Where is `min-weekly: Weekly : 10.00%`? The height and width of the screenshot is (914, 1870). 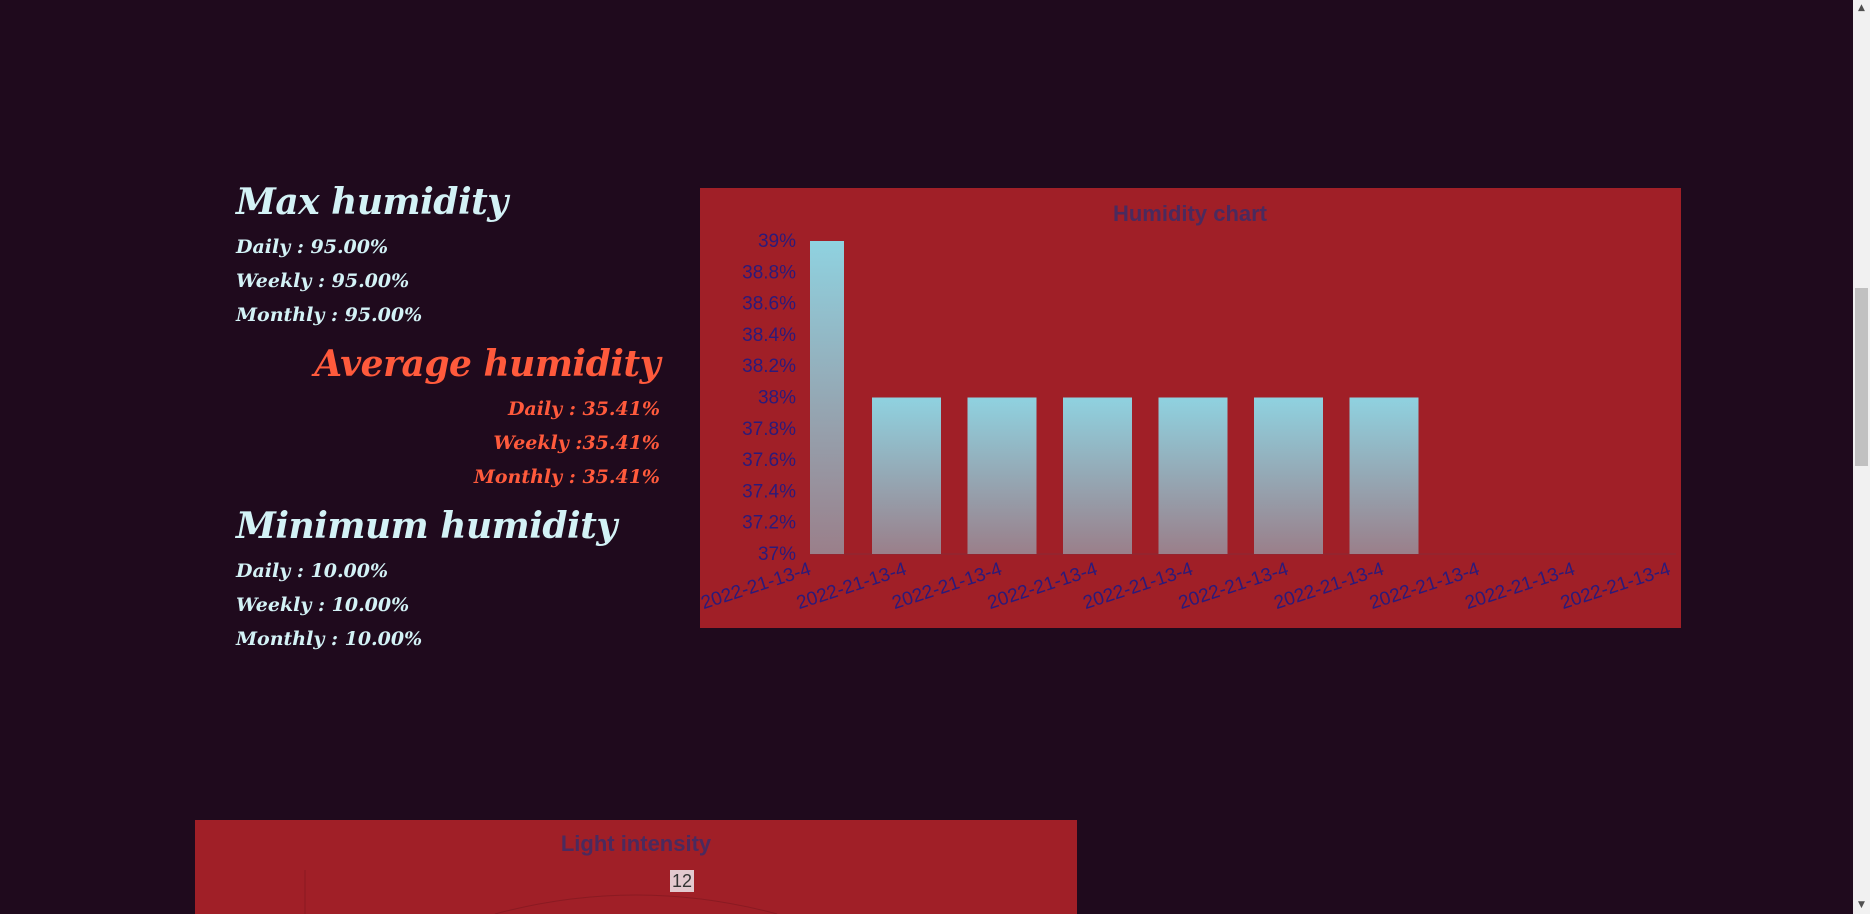
min-weekly: Weekly : 10.00% is located at coordinates (323, 605).